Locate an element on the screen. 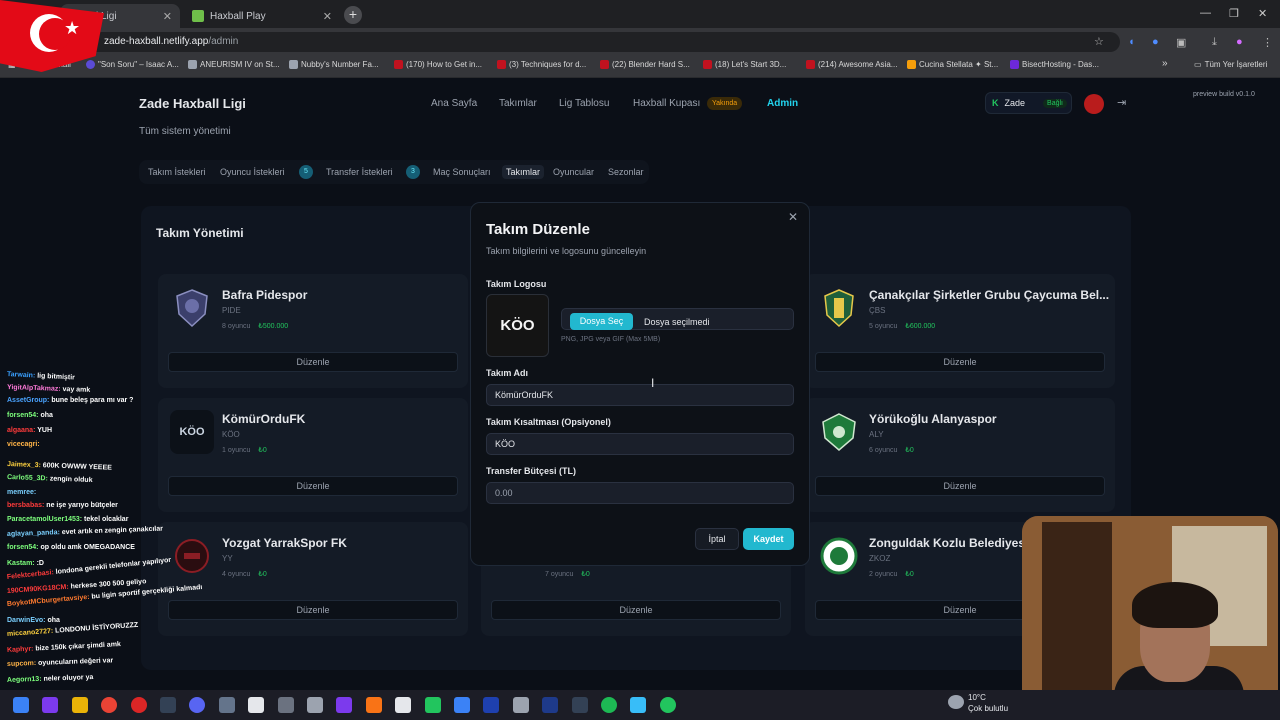 The width and height of the screenshot is (1280, 720). save-button: Kaydet is located at coordinates (768, 539).